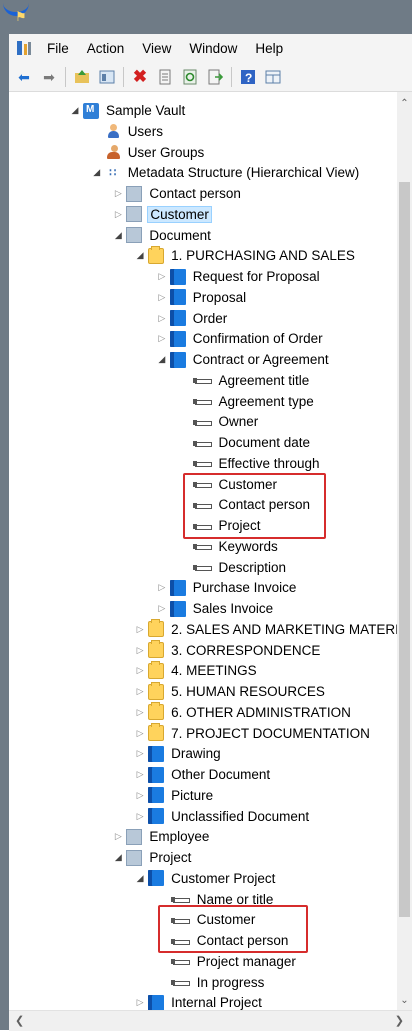 Image resolution: width=412 pixels, height=1031 pixels. I want to click on tree-item: ▷ Purchase Invoice, so click(227, 587).